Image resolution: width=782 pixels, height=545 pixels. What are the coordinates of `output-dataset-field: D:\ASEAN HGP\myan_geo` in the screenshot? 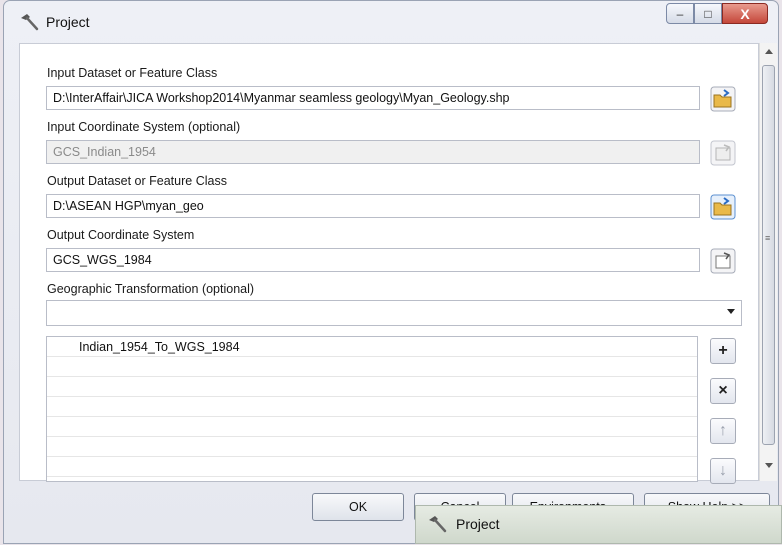 It's located at (373, 206).